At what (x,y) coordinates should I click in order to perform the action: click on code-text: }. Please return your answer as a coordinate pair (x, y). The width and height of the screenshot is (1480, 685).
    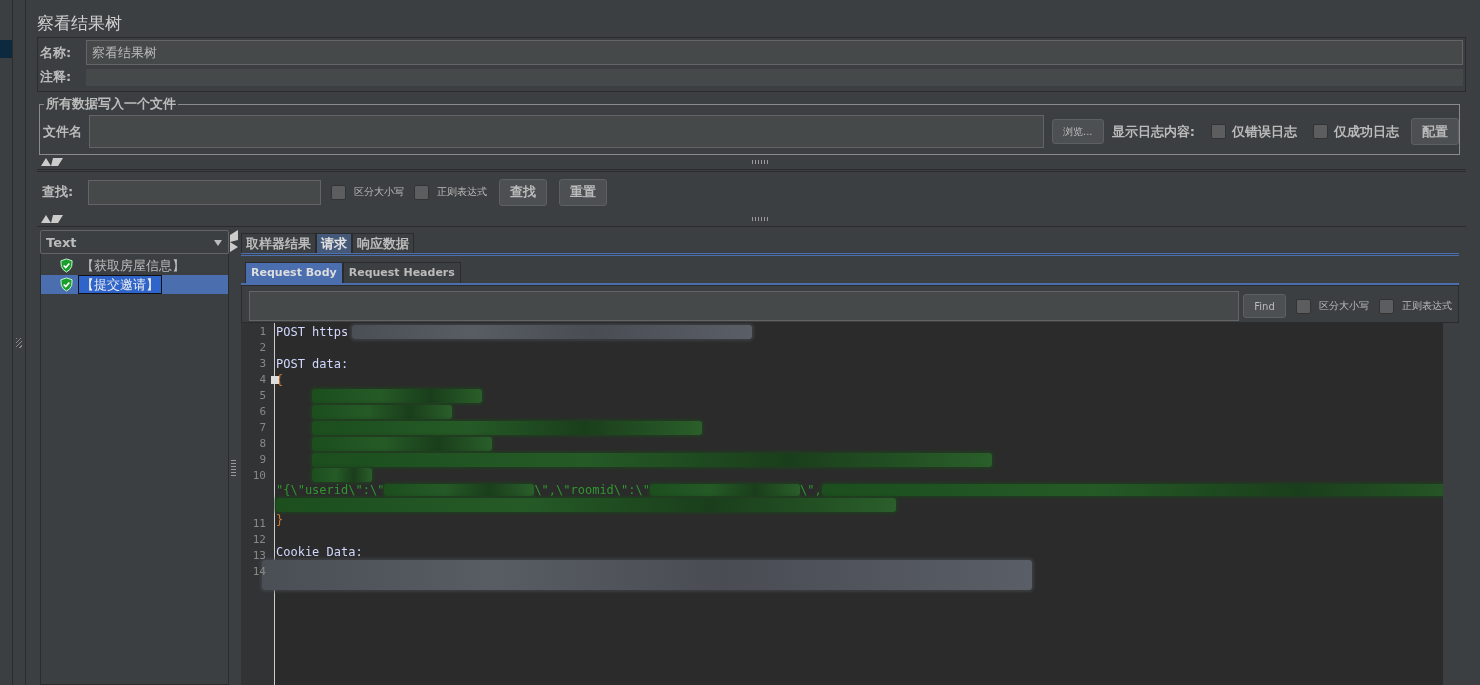
    Looking at the image, I should click on (280, 520).